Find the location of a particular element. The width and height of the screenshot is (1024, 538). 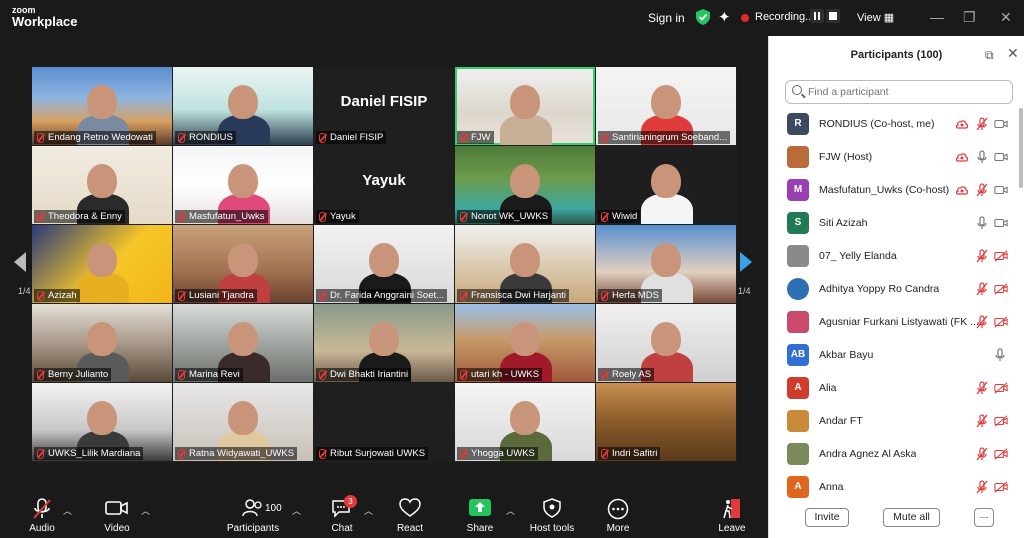

video-tile: Lusiani Tjandra is located at coordinates (243, 264).